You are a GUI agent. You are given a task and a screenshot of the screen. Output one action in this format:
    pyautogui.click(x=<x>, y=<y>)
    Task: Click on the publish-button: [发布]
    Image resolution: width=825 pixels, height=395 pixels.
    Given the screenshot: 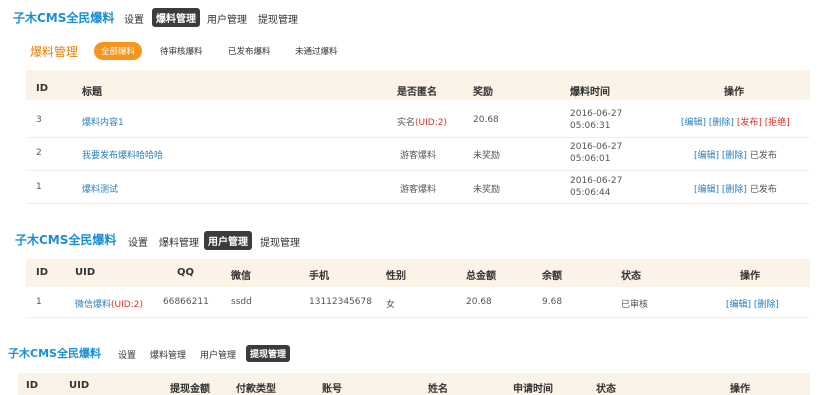 What is the action you would take?
    pyautogui.click(x=749, y=123)
    